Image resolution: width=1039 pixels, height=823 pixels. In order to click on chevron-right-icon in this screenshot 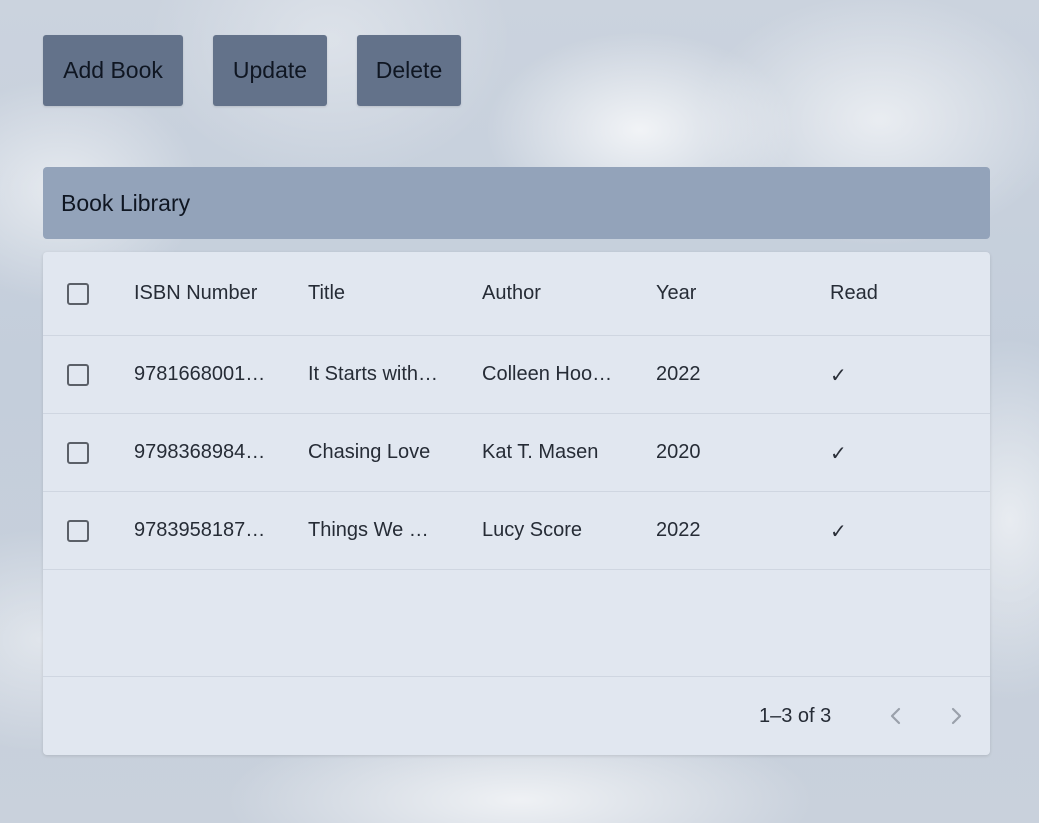, I will do `click(956, 716)`.